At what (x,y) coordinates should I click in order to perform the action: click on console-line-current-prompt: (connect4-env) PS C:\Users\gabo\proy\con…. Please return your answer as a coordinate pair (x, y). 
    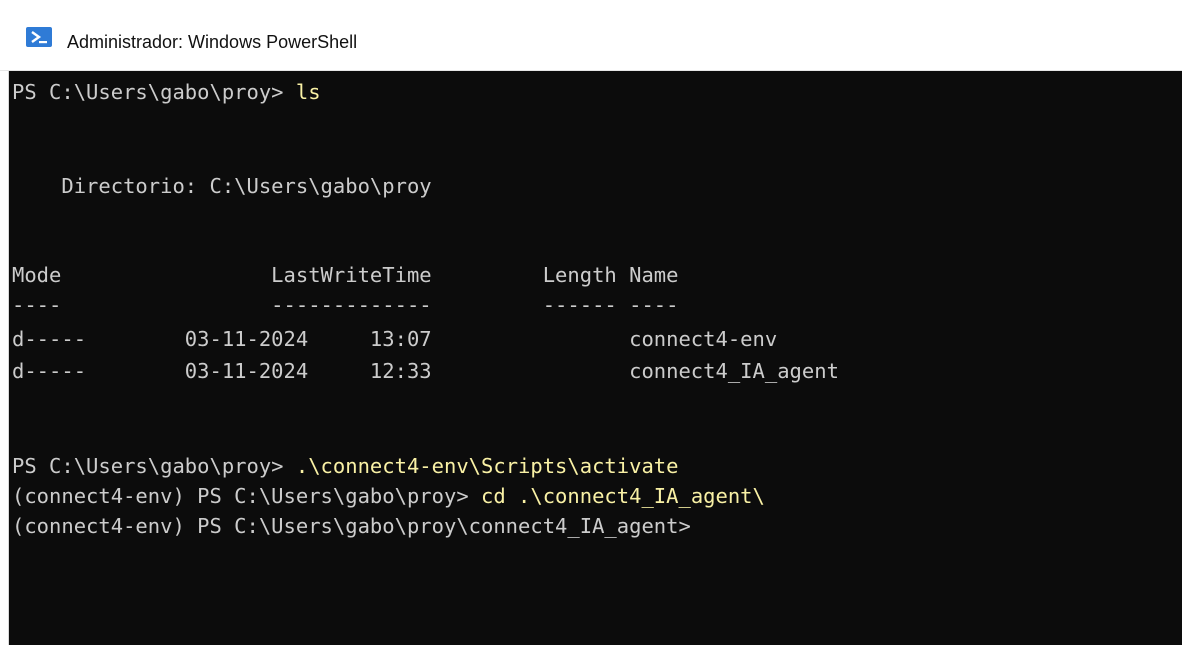
    Looking at the image, I should click on (351, 526).